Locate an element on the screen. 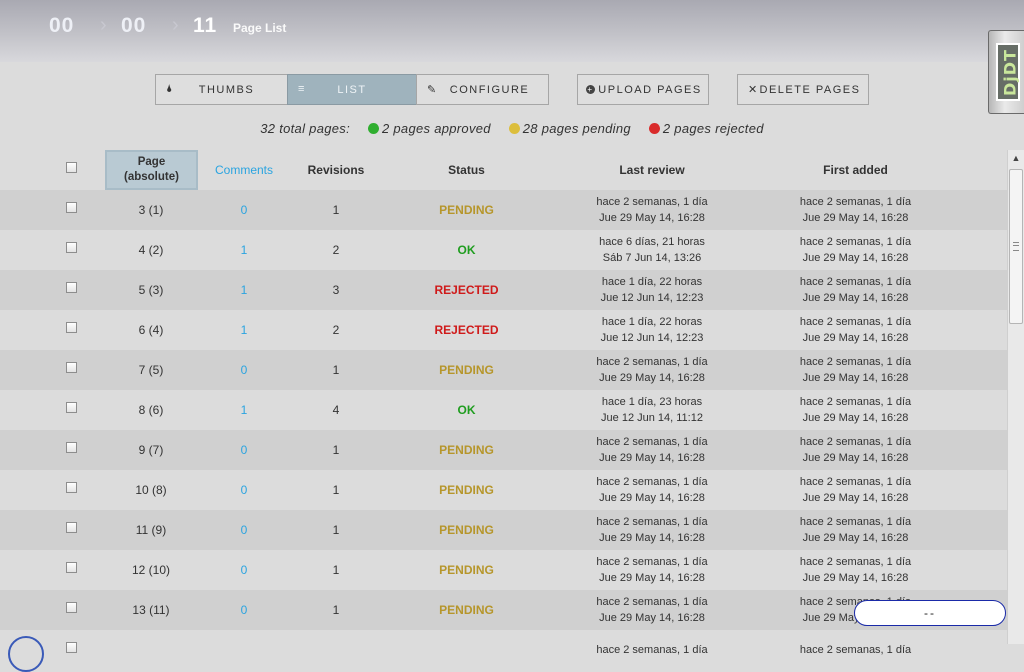  configure-button: ✎ CONFIGURE is located at coordinates (482, 89).